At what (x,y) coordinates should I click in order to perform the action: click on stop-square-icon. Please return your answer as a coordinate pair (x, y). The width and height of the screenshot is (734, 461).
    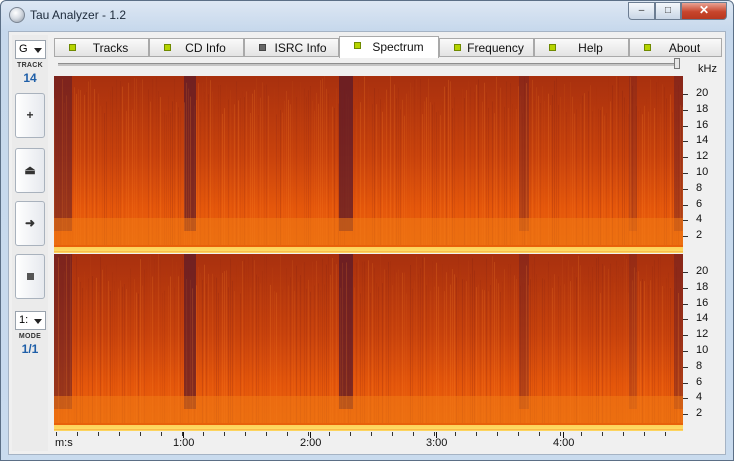
    Looking at the image, I should click on (30, 277).